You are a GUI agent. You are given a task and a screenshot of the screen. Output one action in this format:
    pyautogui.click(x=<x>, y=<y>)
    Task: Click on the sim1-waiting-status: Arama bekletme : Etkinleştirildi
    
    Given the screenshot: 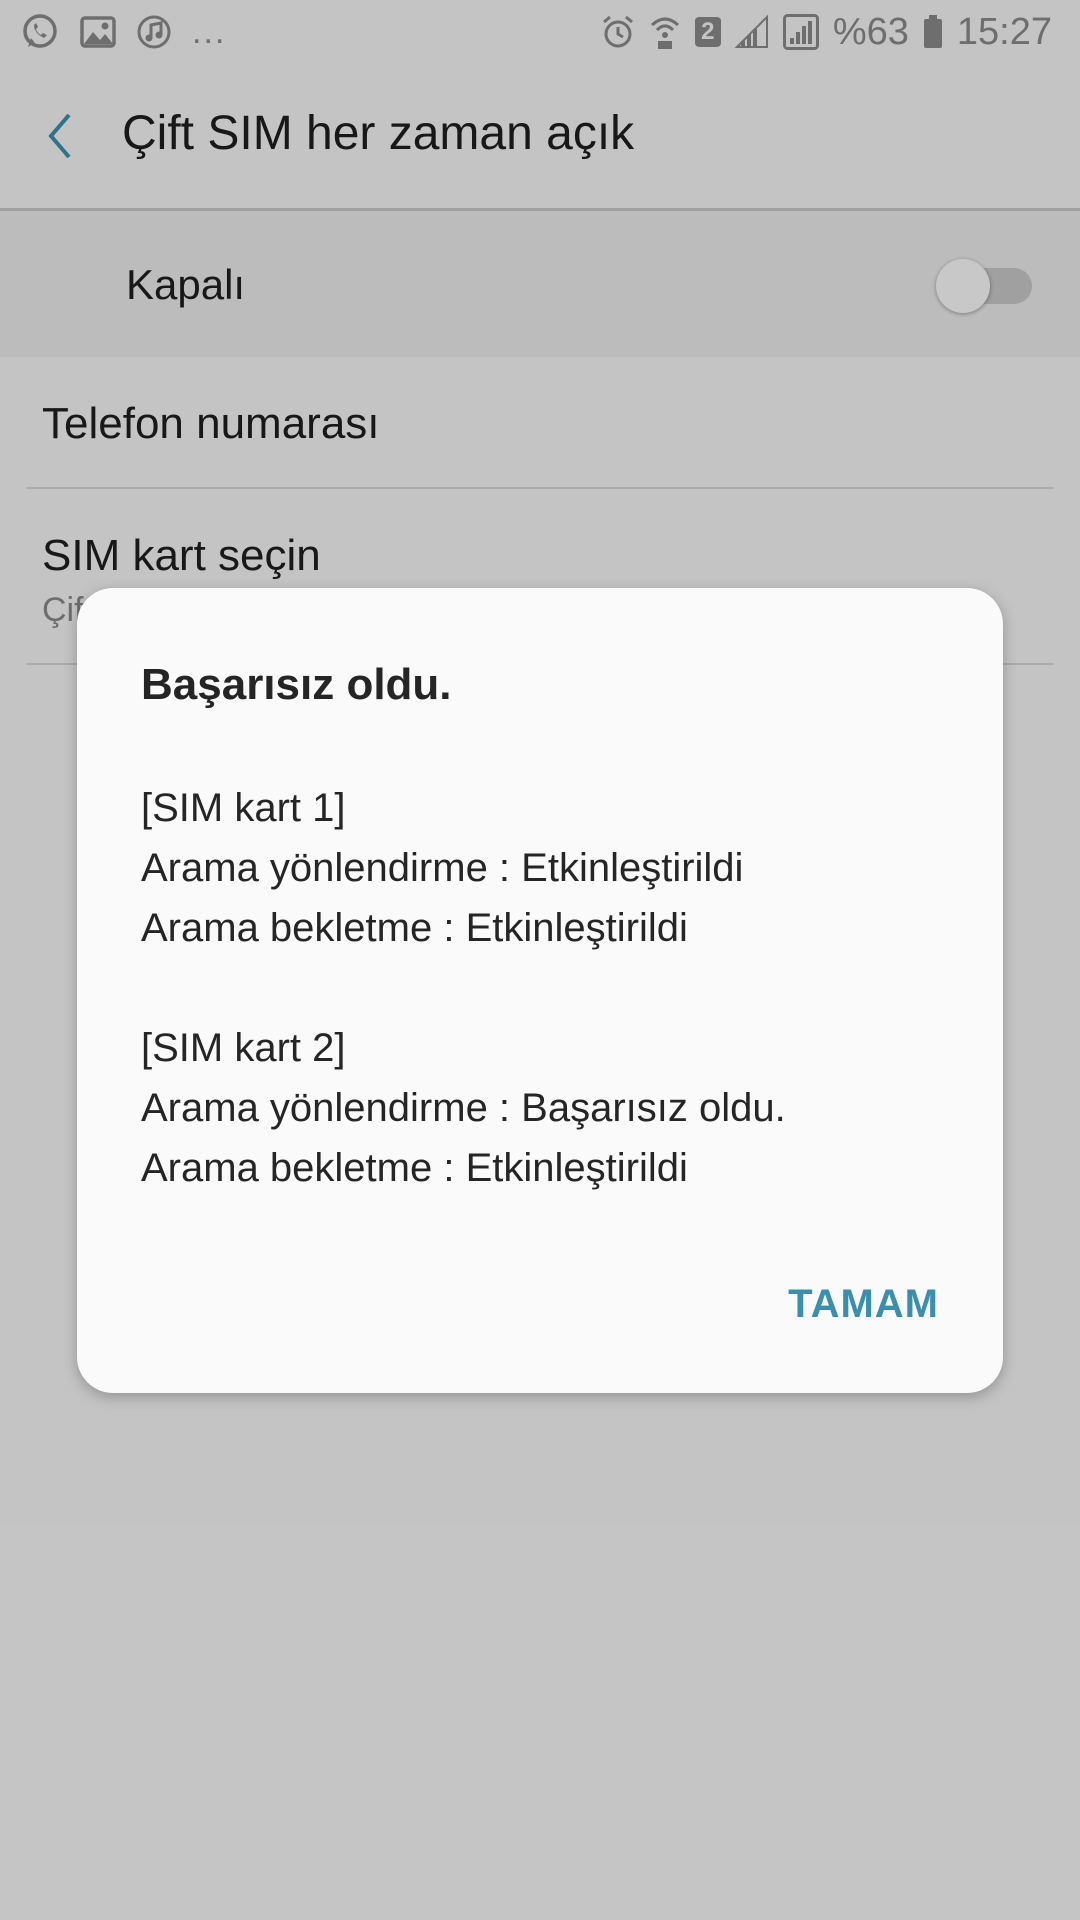 What is the action you would take?
    pyautogui.click(x=414, y=928)
    